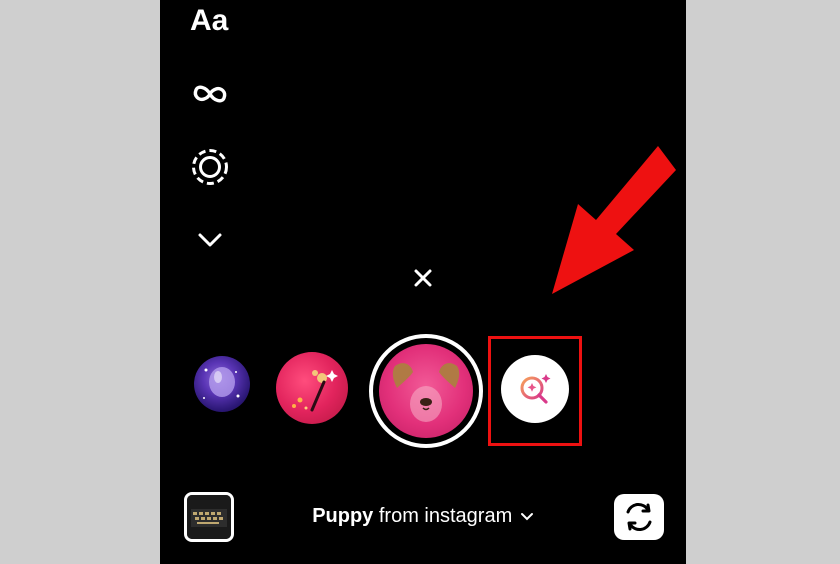 The image size is (840, 564). I want to click on effect-source: from instagram, so click(445, 516).